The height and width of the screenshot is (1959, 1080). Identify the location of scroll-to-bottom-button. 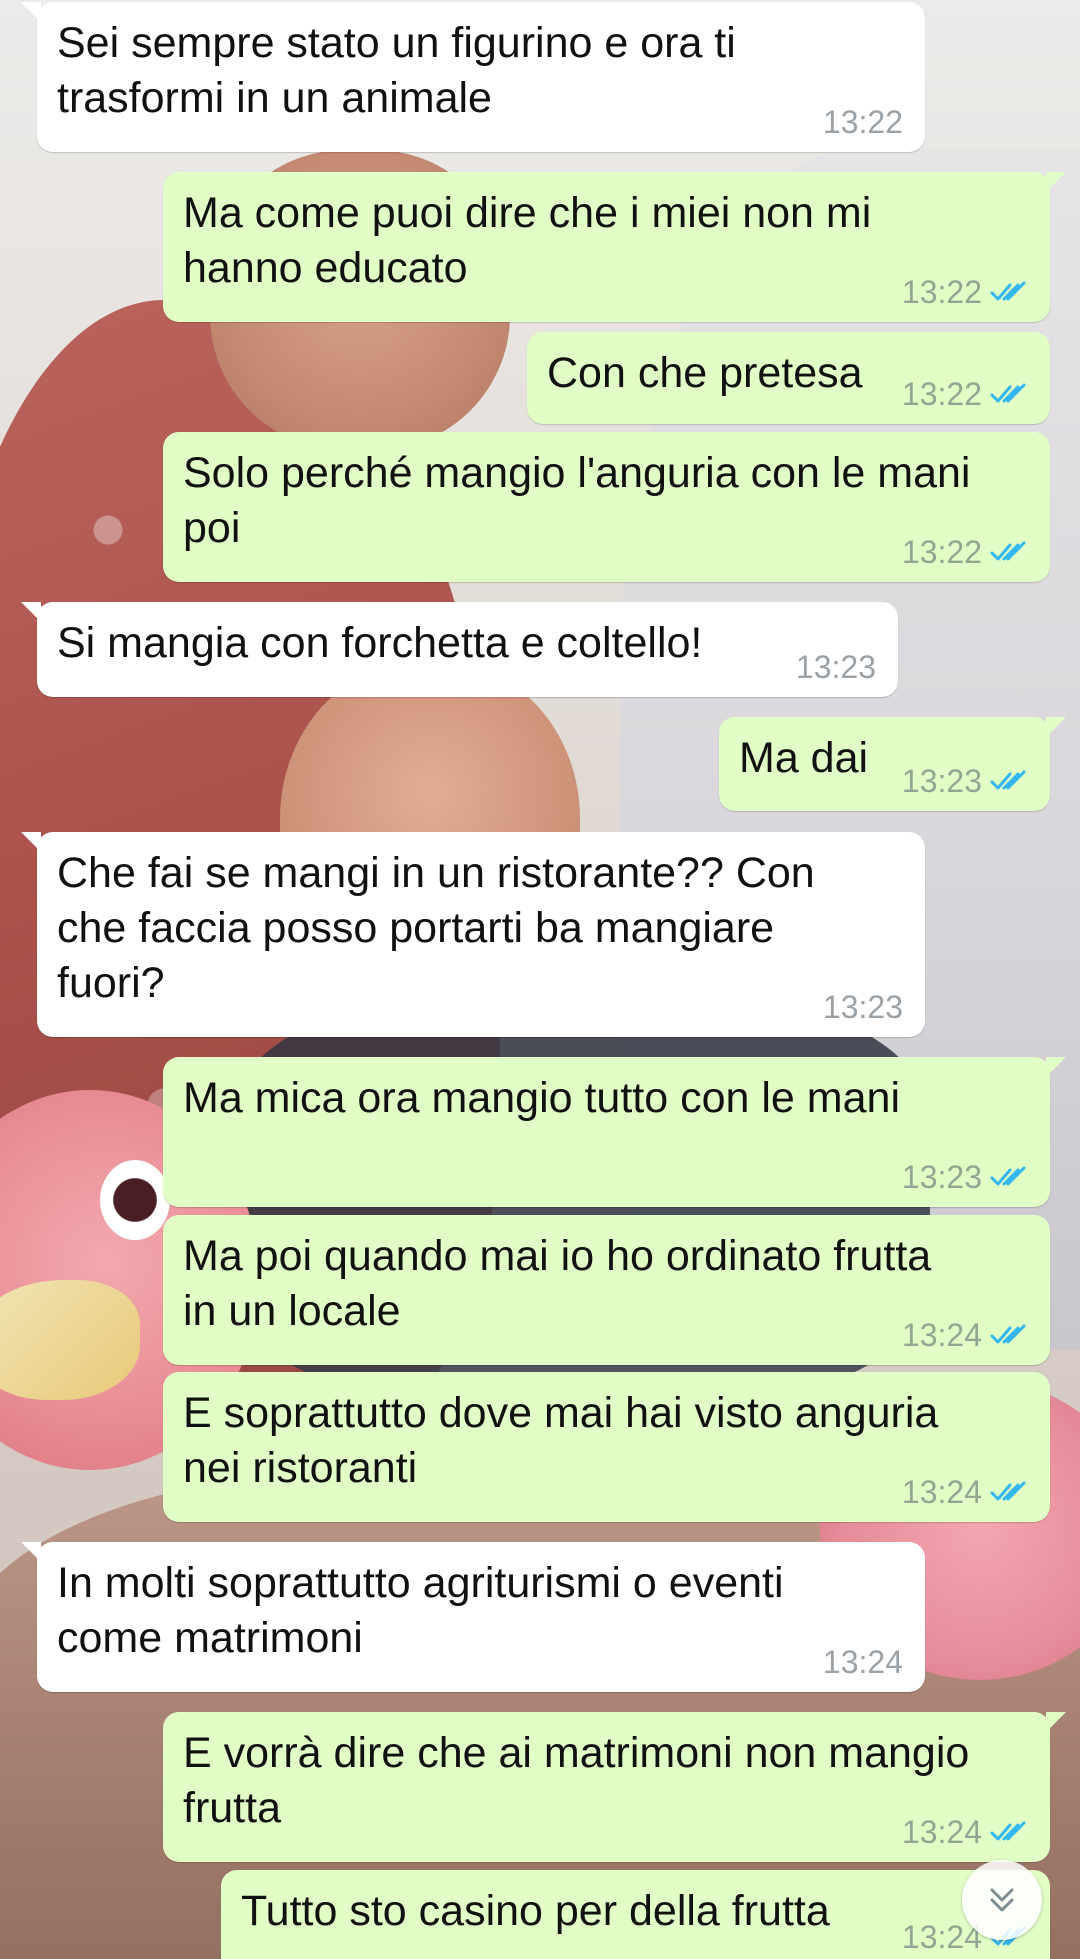
(1002, 1900).